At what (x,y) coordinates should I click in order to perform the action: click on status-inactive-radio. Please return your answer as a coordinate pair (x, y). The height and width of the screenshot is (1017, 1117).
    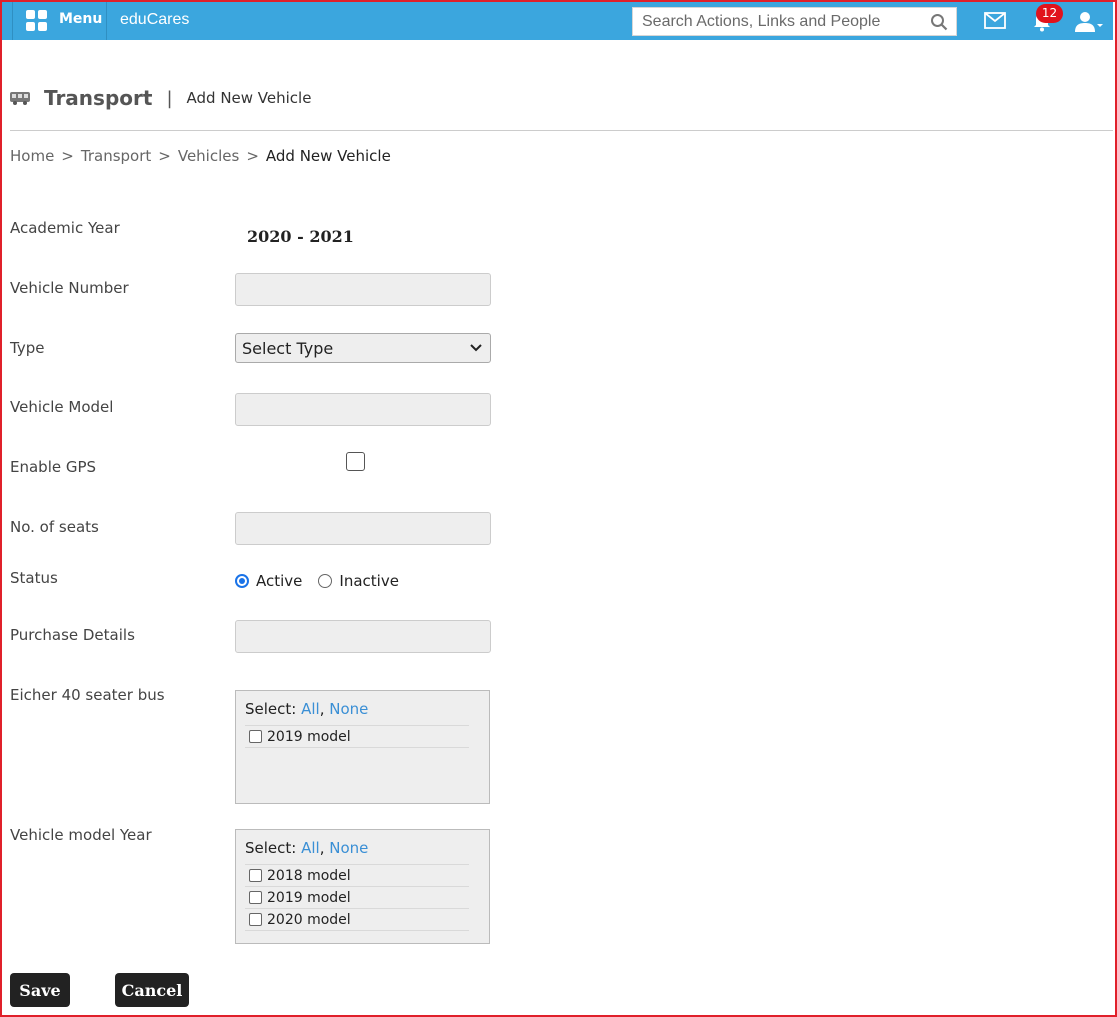
    Looking at the image, I should click on (325, 581).